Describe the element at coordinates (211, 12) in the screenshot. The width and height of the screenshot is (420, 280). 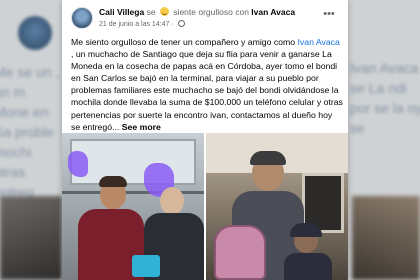
I see `feeling-text: siente orgulloso con` at that location.